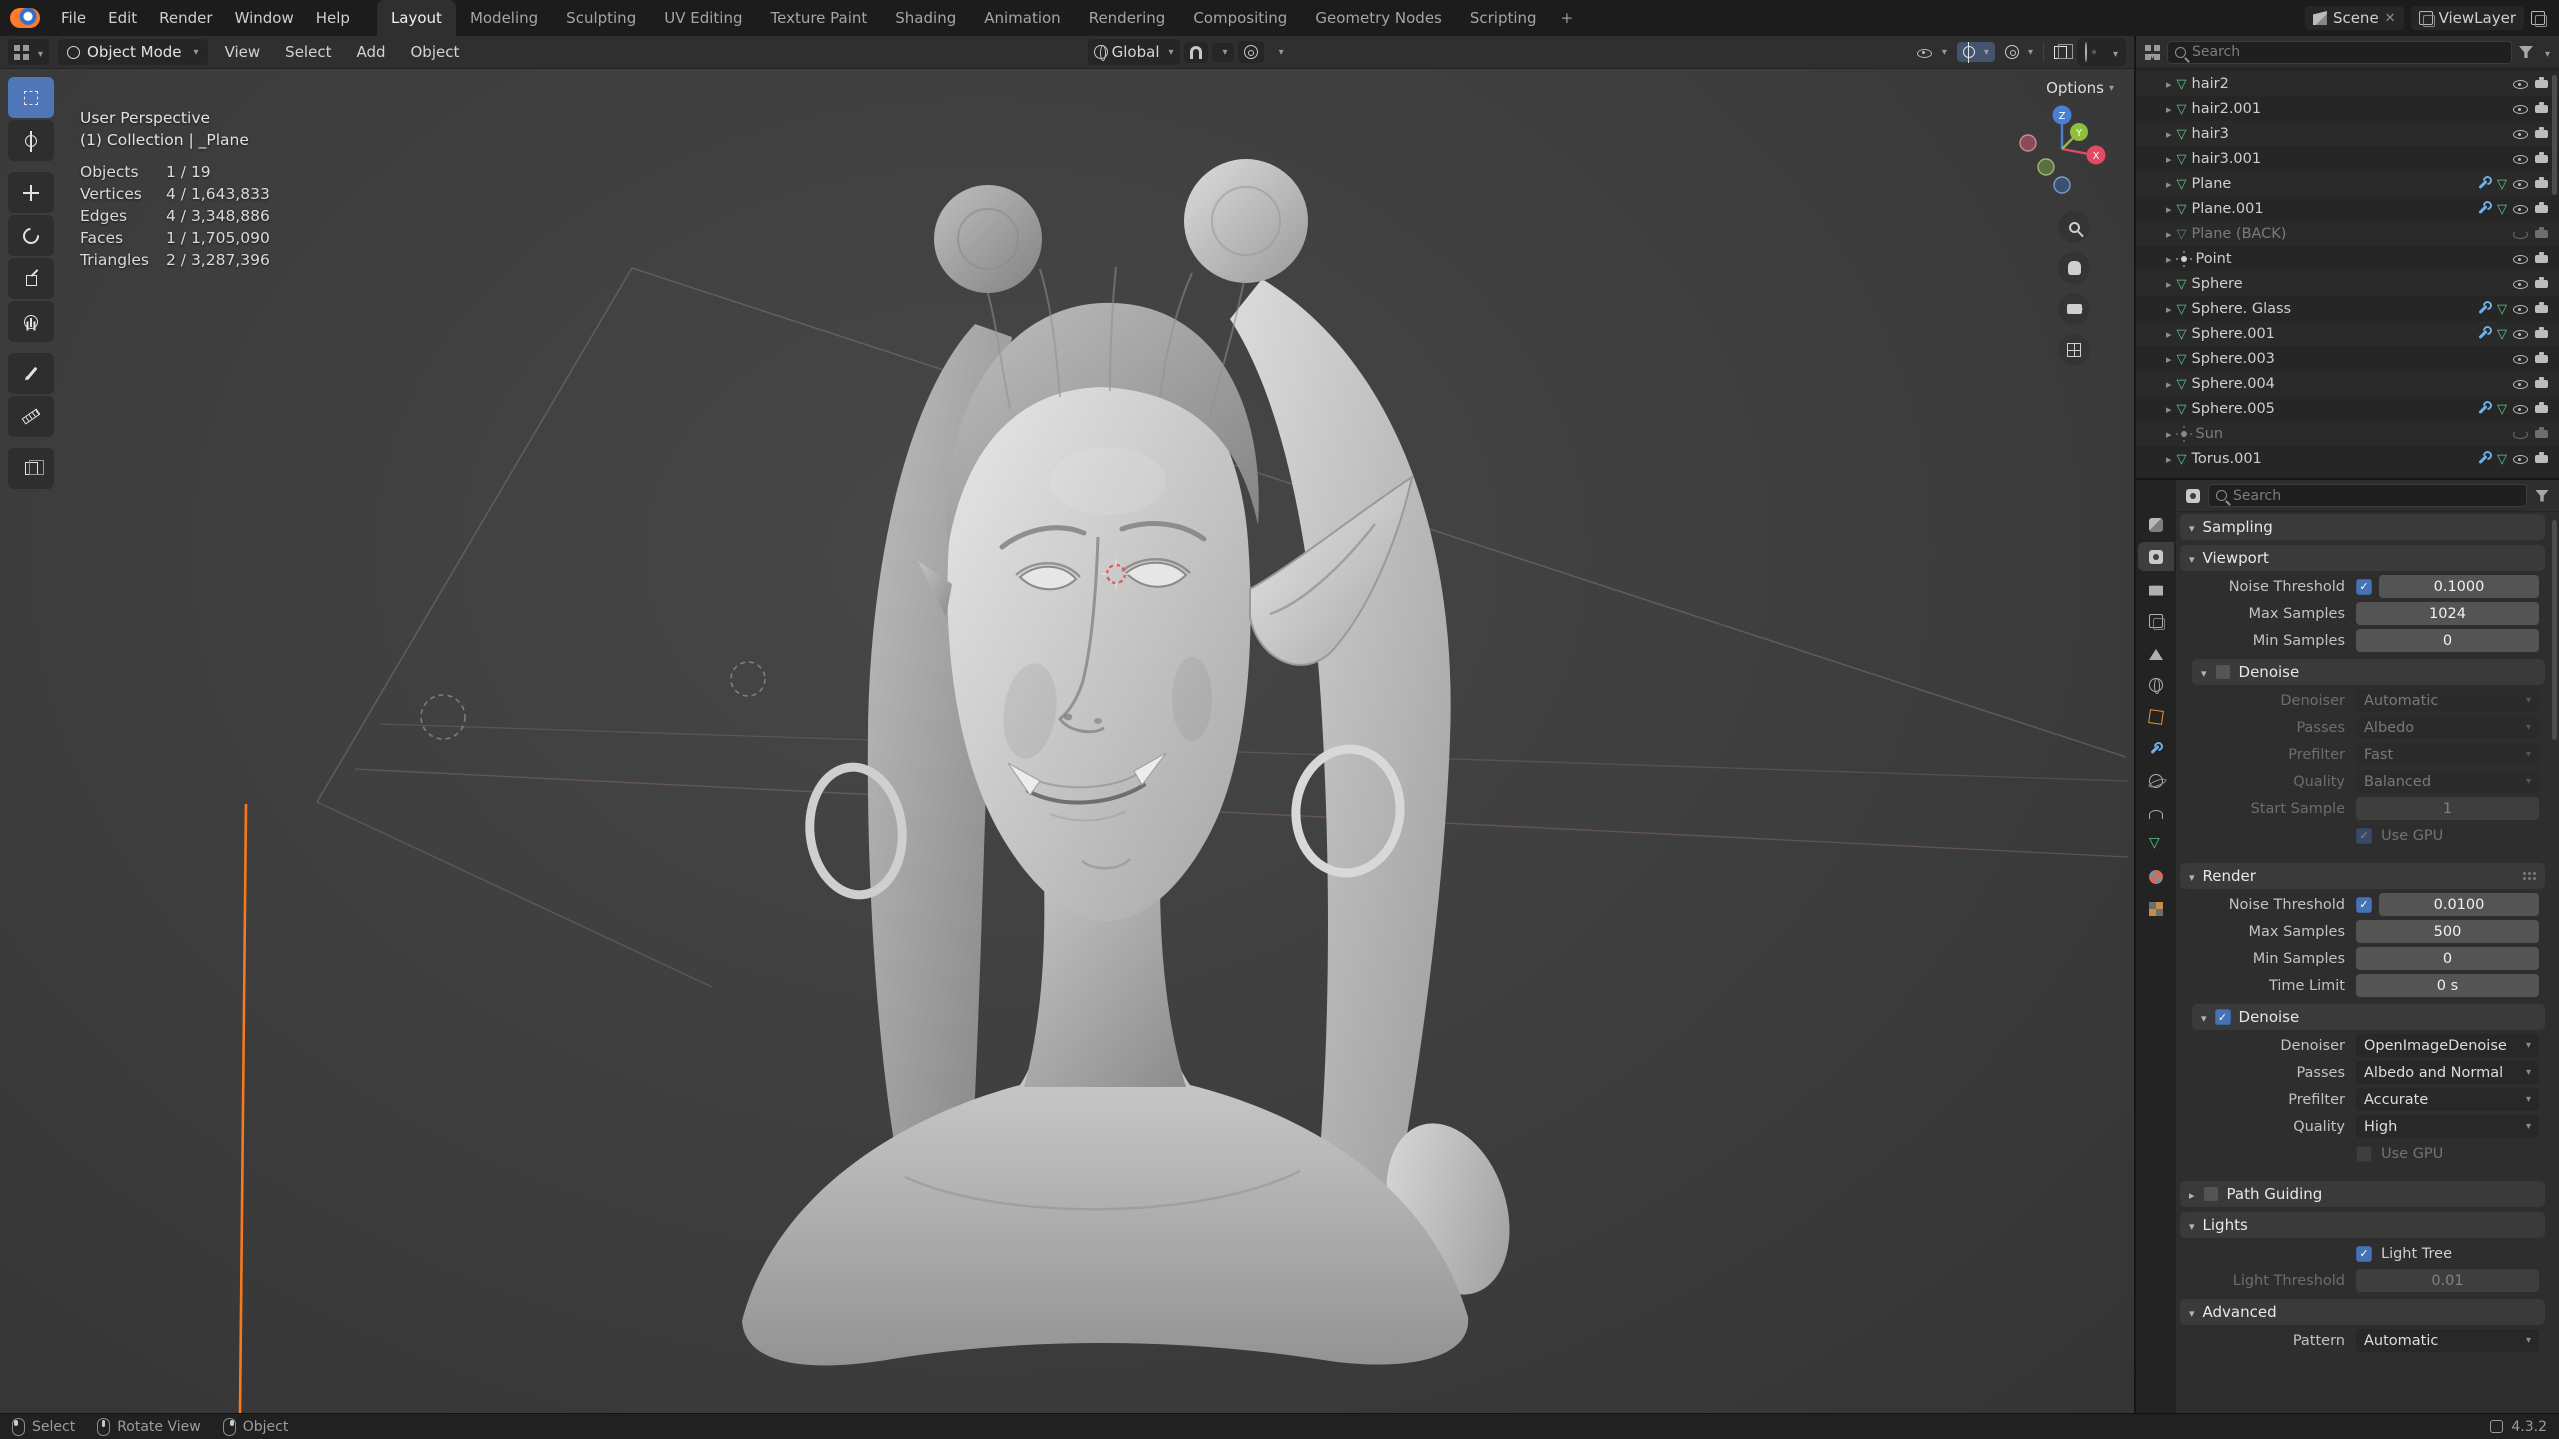 The image size is (2559, 1439). I want to click on pattern-dropdown: Automatic, so click(2447, 1340).